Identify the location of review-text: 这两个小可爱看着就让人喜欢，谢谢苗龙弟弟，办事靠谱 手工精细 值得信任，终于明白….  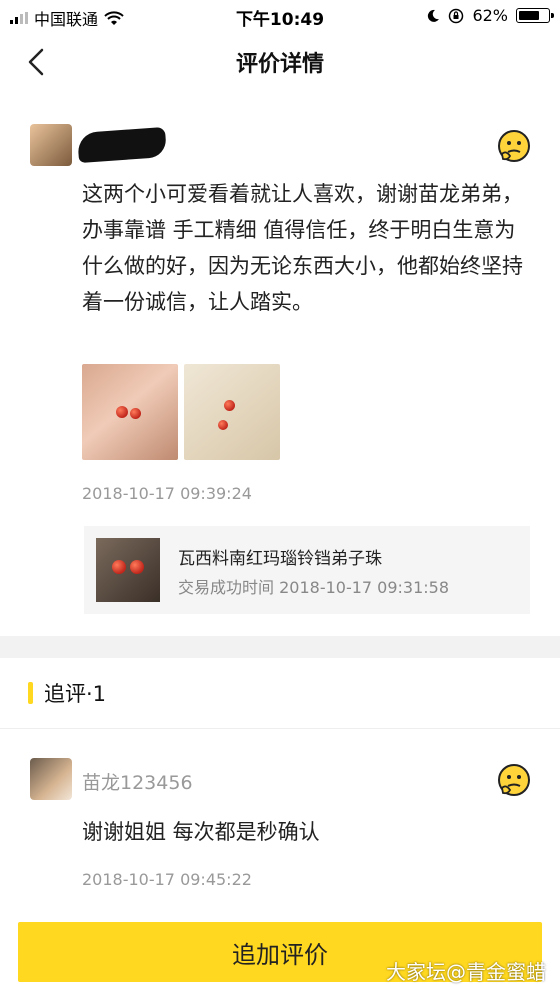
(302, 248).